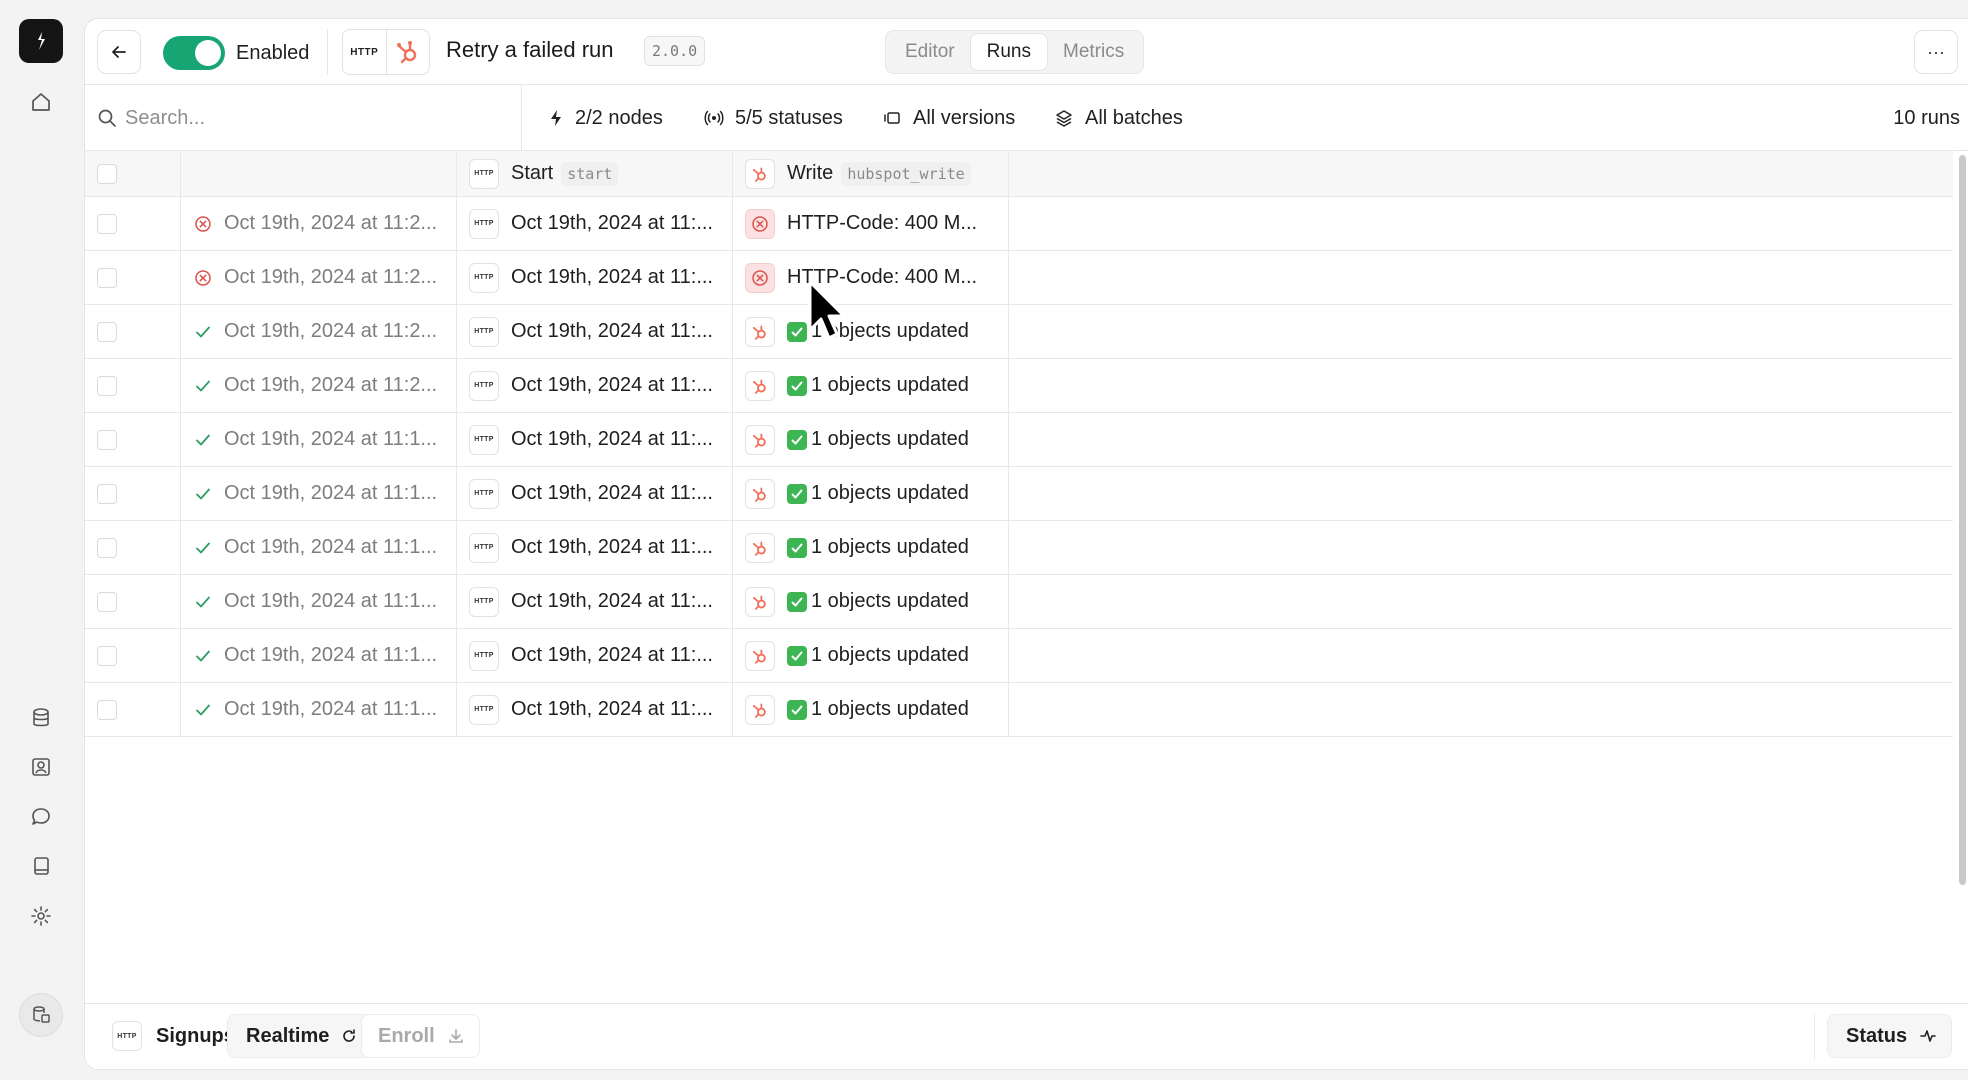 The width and height of the screenshot is (1968, 1080). I want to click on realtime-button: Realtime, so click(300, 1036).